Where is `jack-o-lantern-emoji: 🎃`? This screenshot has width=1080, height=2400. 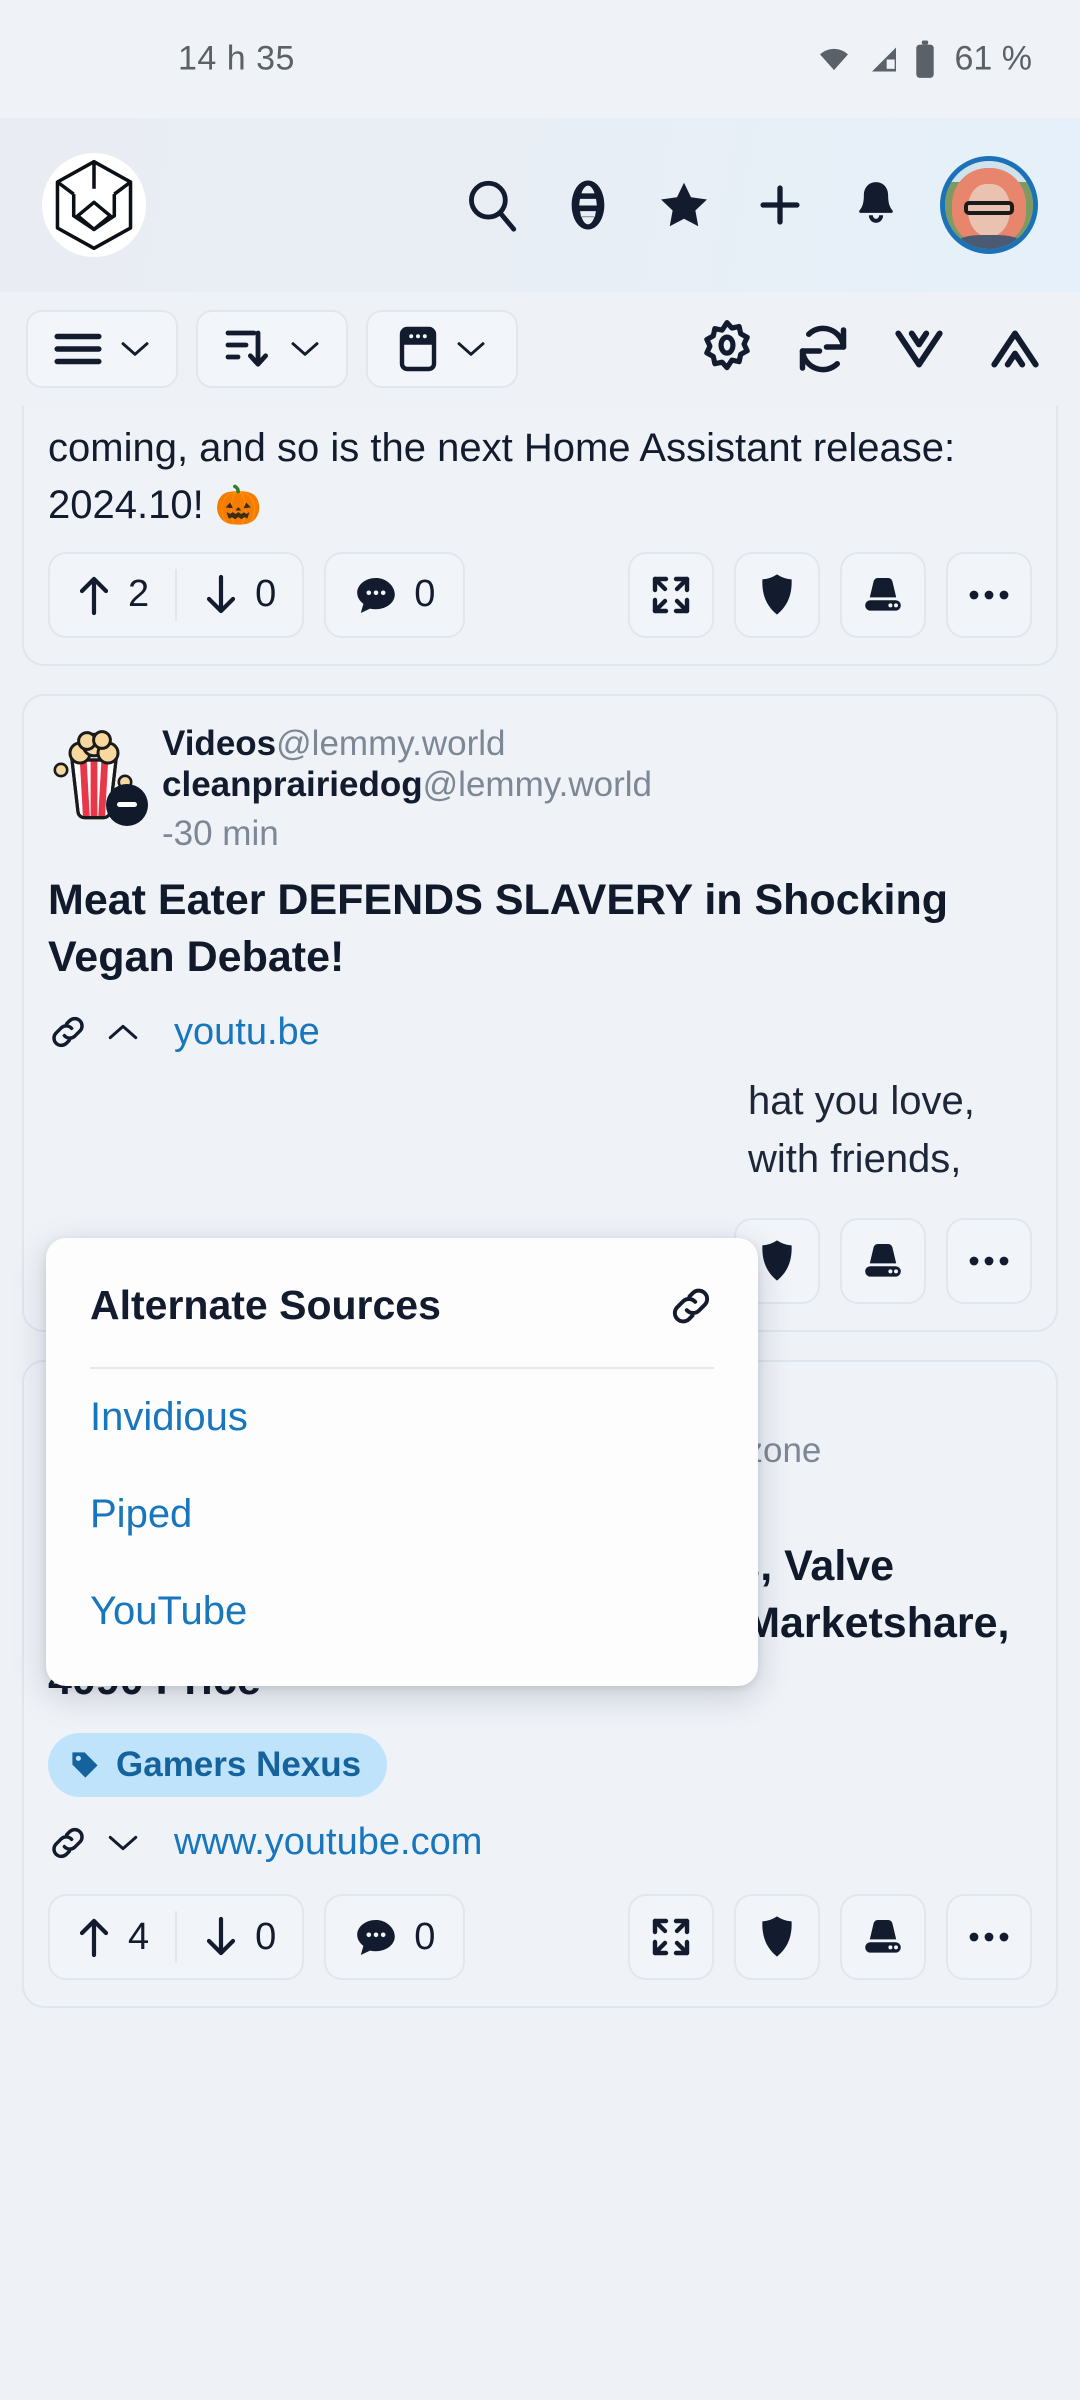
jack-o-lantern-emoji: 🎃 is located at coordinates (238, 505).